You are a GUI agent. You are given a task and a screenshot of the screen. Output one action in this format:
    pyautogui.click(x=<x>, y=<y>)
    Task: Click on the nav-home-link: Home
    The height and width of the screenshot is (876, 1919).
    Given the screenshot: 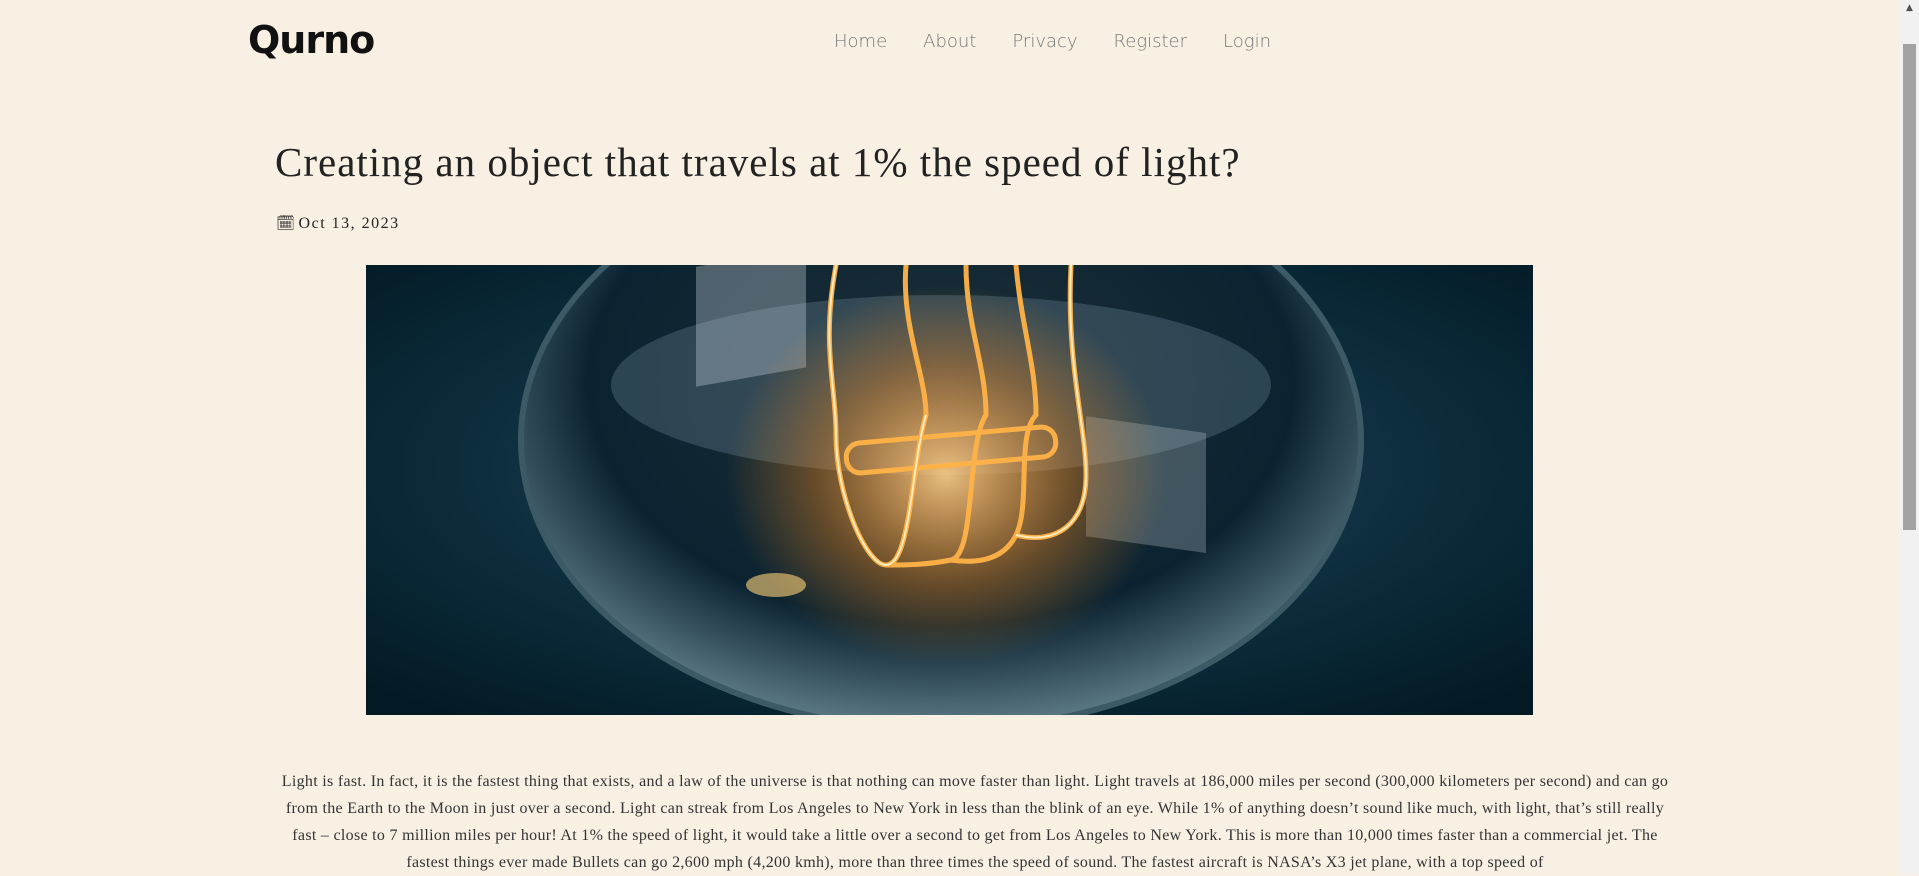 What is the action you would take?
    pyautogui.click(x=860, y=41)
    